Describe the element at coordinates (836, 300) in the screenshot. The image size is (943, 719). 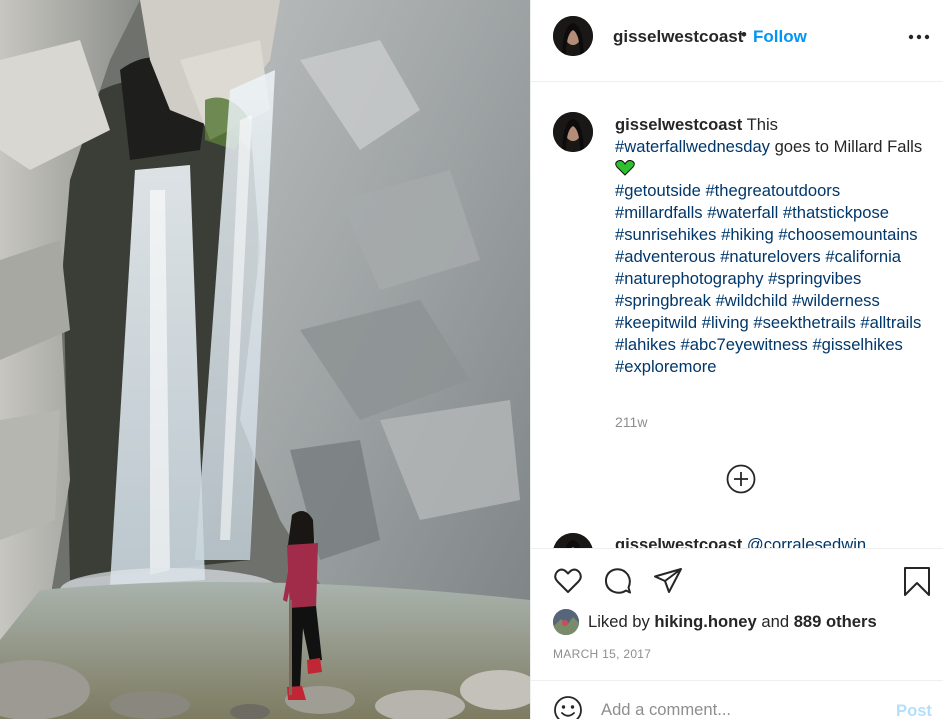
I see `hashtag-link: #wilderness` at that location.